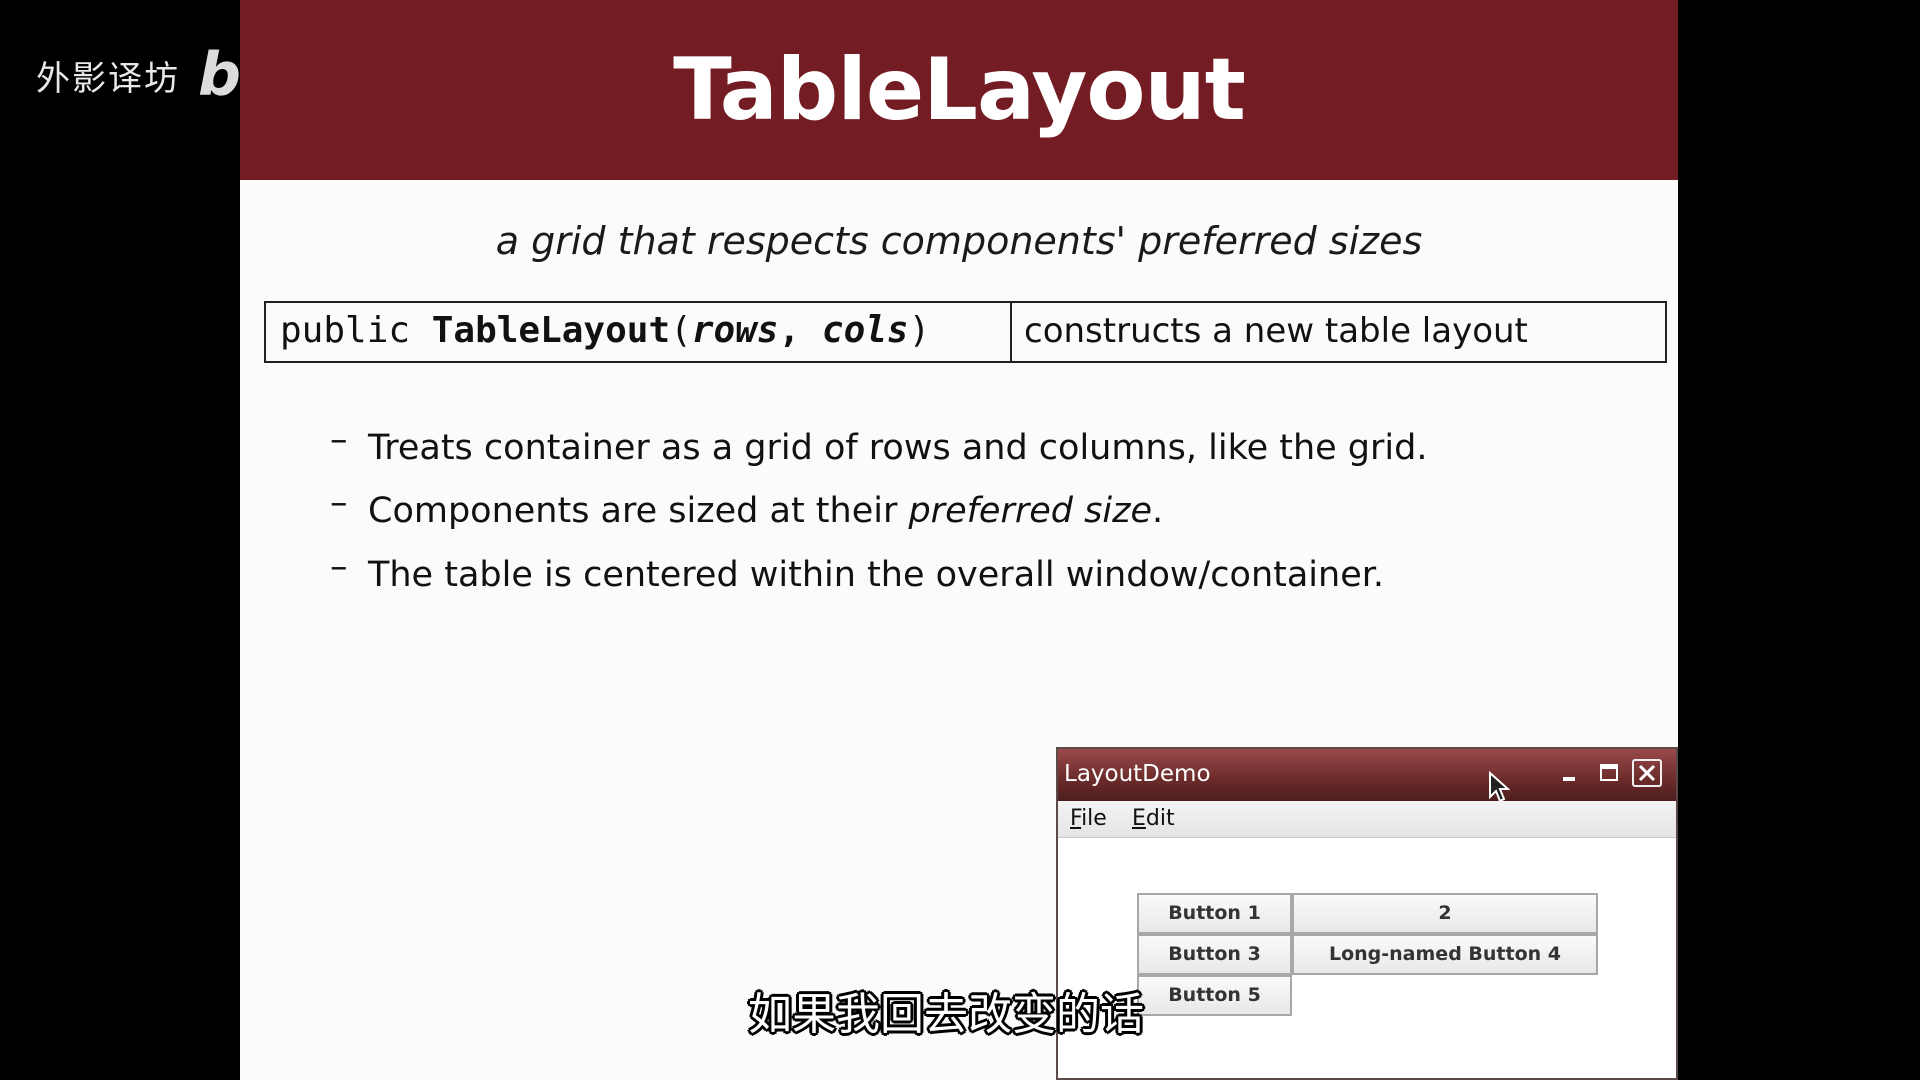  Describe the element at coordinates (1367, 776) in the screenshot. I see `window-titlebar: LayoutDemo` at that location.